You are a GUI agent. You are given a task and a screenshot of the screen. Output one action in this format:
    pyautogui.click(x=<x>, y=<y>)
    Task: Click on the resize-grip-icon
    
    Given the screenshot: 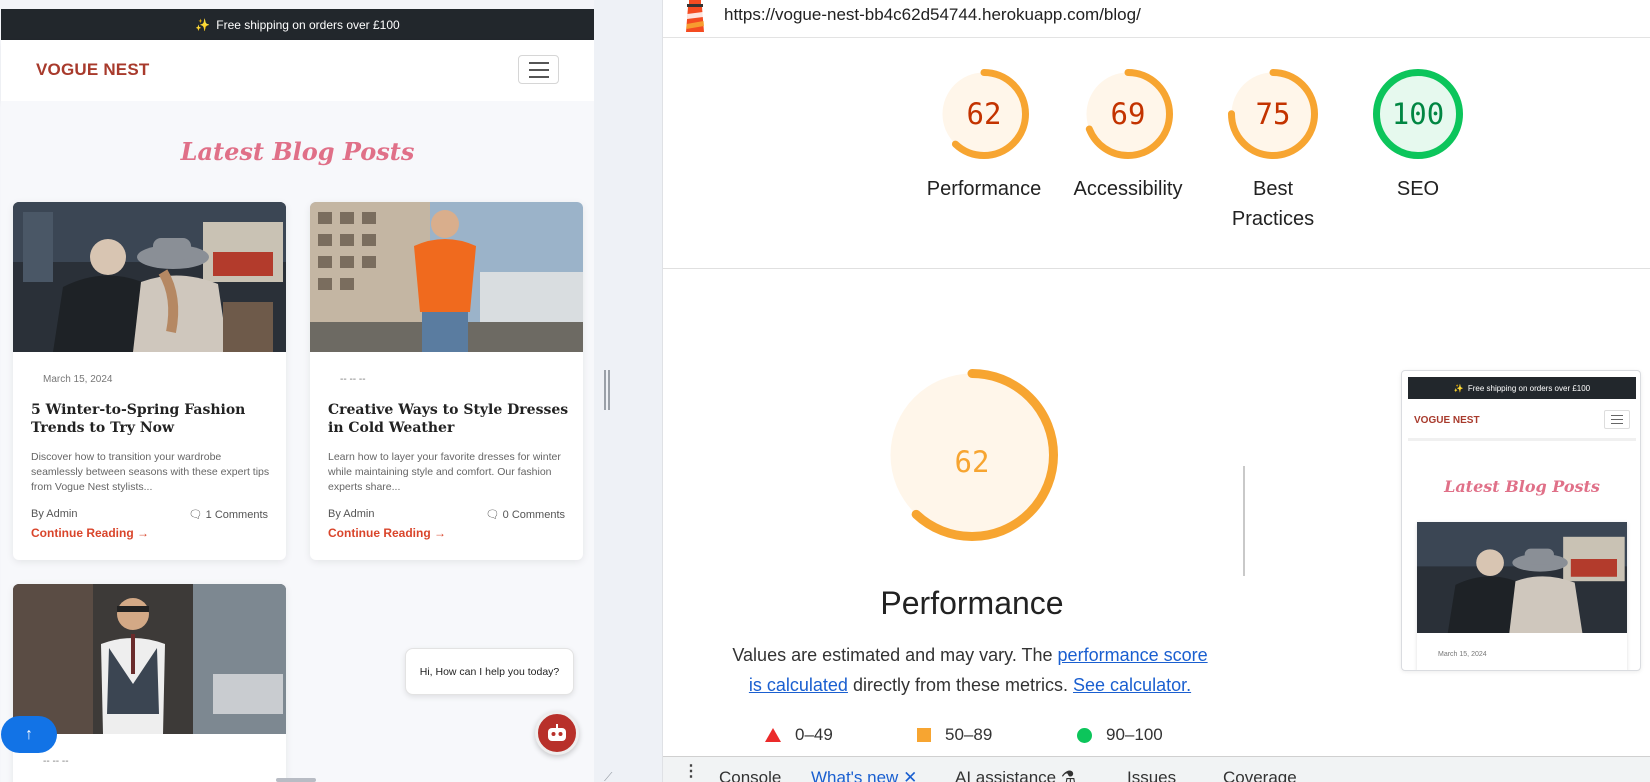 What is the action you would take?
    pyautogui.click(x=607, y=390)
    